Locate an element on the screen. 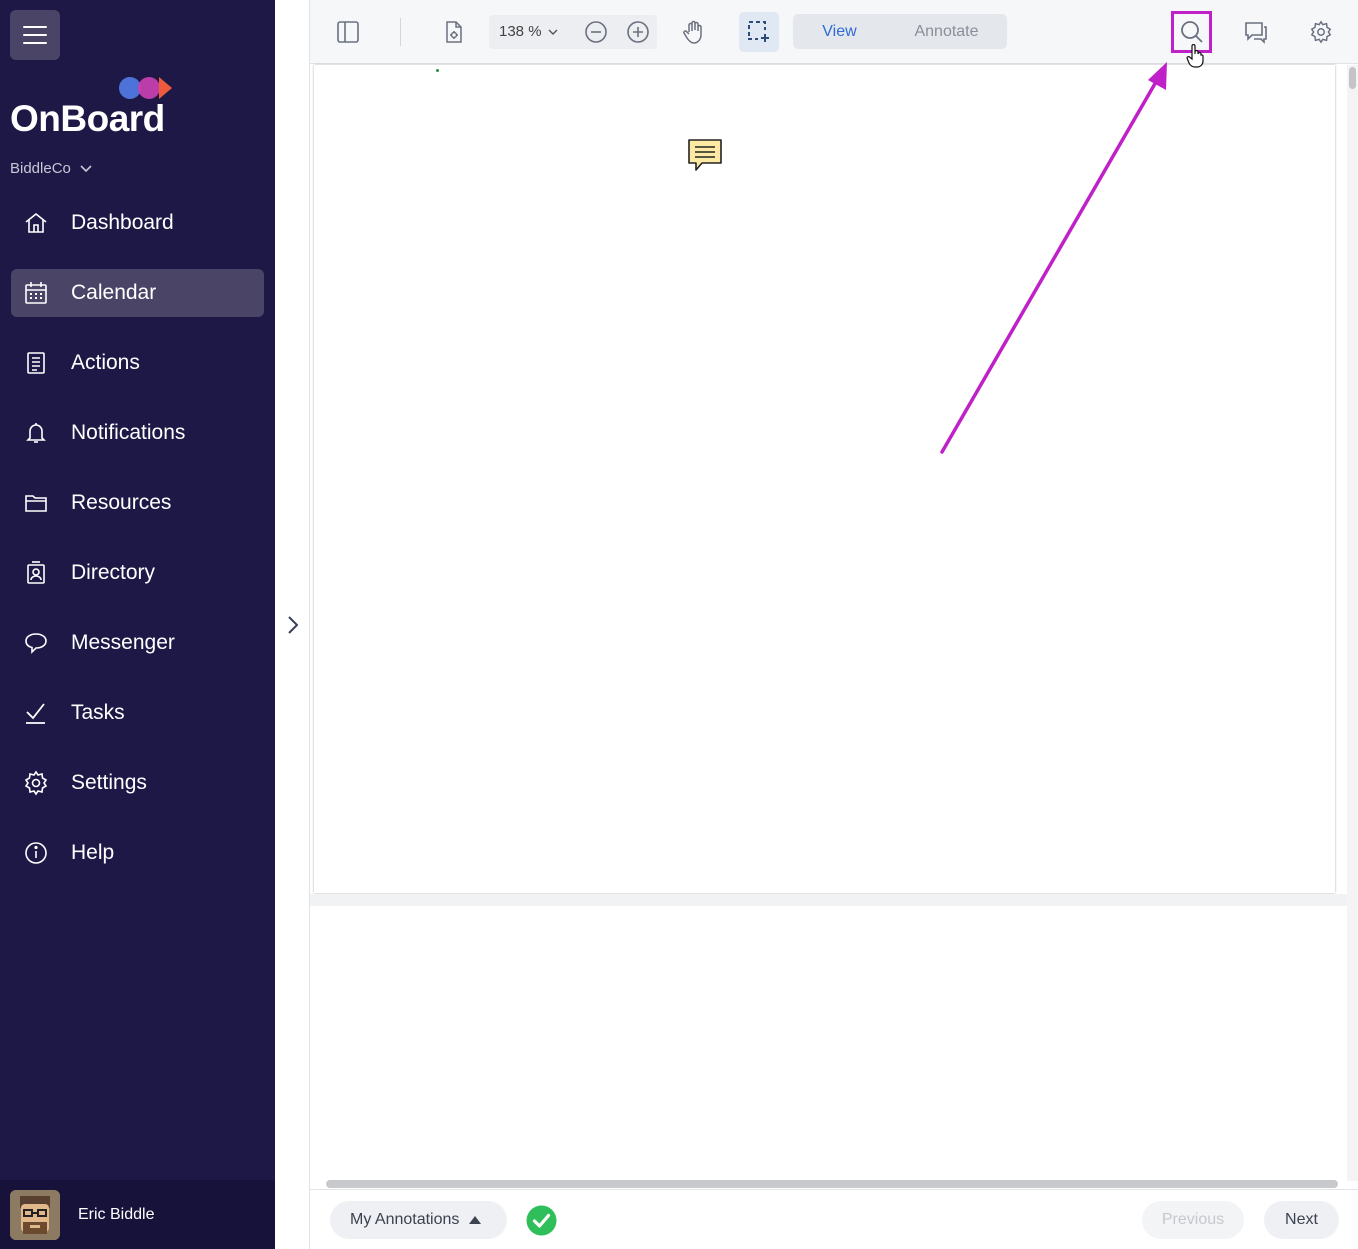 This screenshot has height=1249, width=1358. user-profile: Eric Biddle is located at coordinates (137, 1214).